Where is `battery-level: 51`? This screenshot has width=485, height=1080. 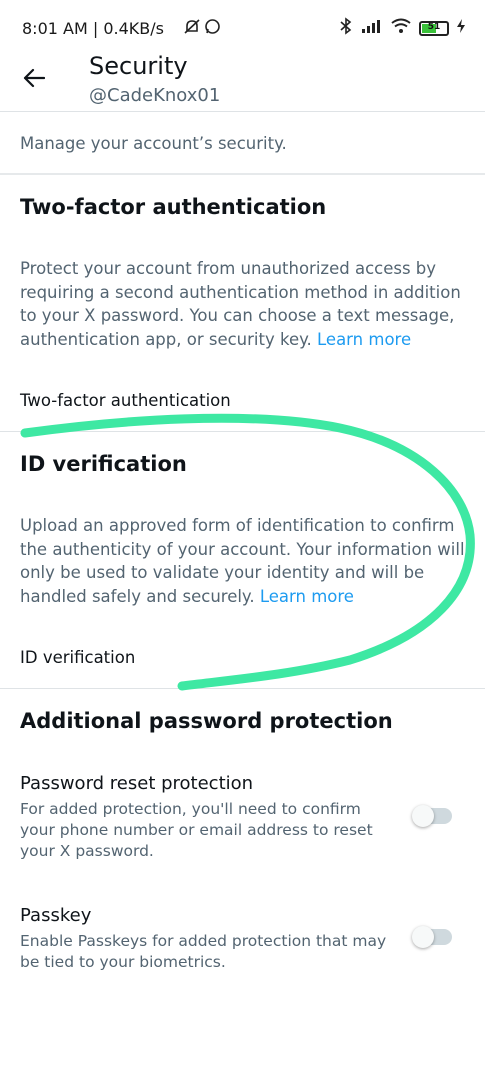 battery-level: 51 is located at coordinates (434, 27).